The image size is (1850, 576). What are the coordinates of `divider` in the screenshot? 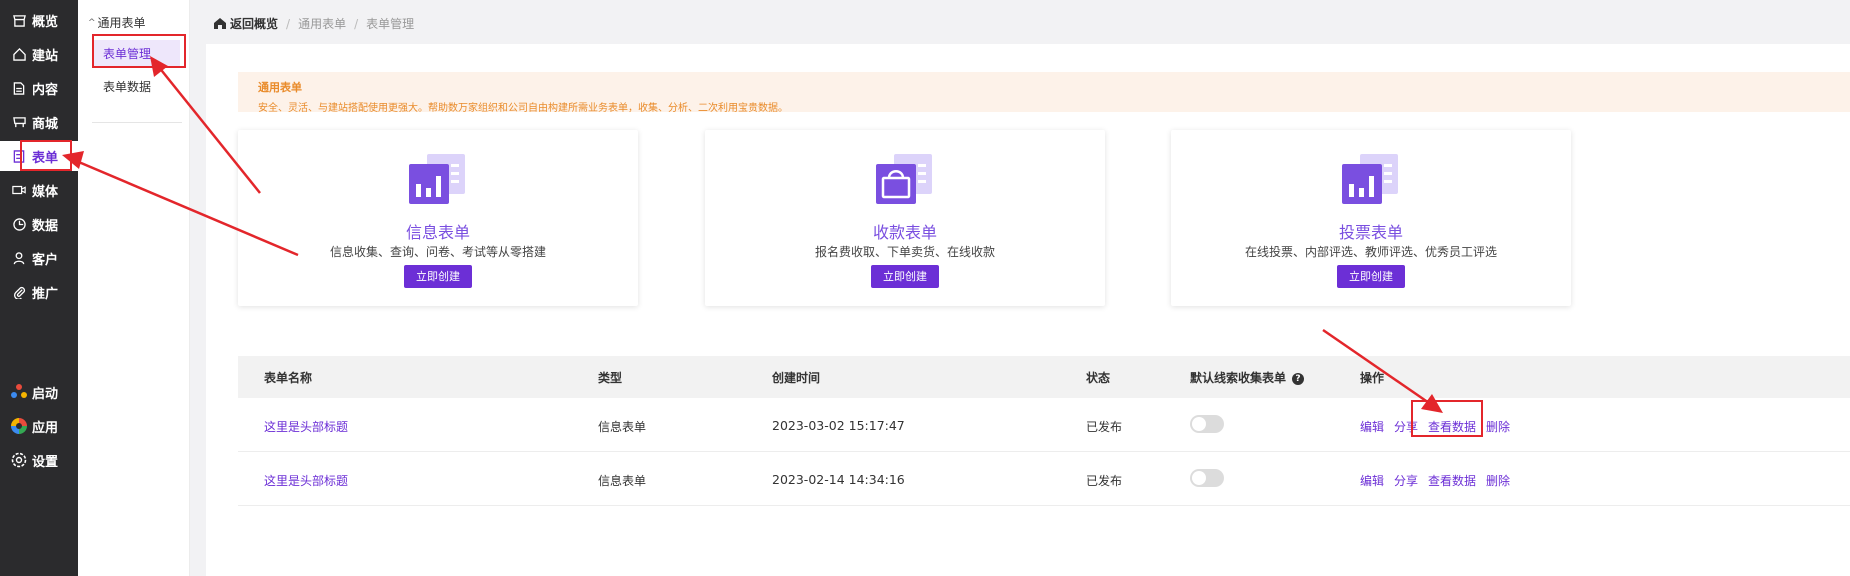 It's located at (137, 122).